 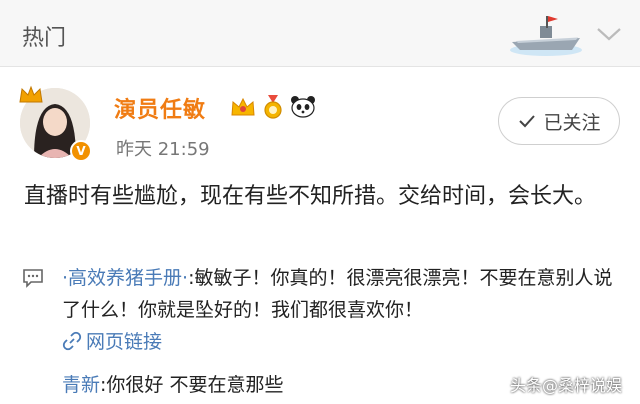 What do you see at coordinates (566, 385) in the screenshot?
I see `watermark: 头条@桑梓说娱` at bounding box center [566, 385].